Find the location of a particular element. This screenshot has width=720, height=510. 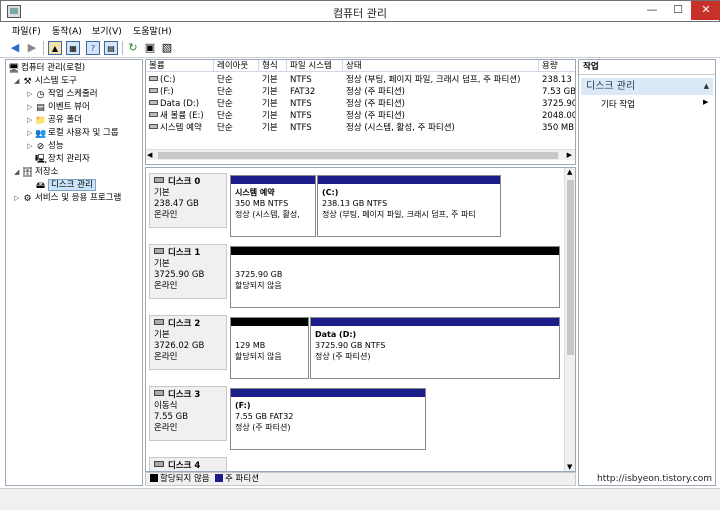

column-layout: 레이아웃 is located at coordinates (236, 66).